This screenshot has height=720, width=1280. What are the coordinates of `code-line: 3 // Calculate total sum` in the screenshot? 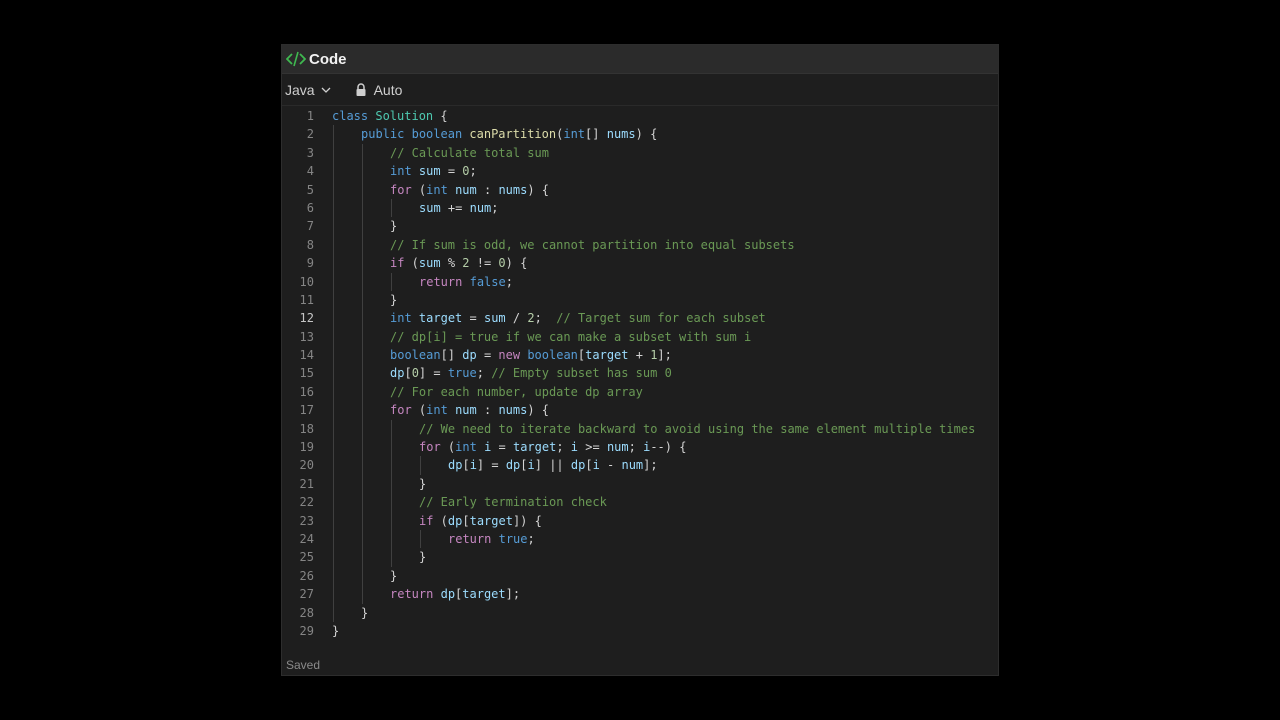 It's located at (640, 153).